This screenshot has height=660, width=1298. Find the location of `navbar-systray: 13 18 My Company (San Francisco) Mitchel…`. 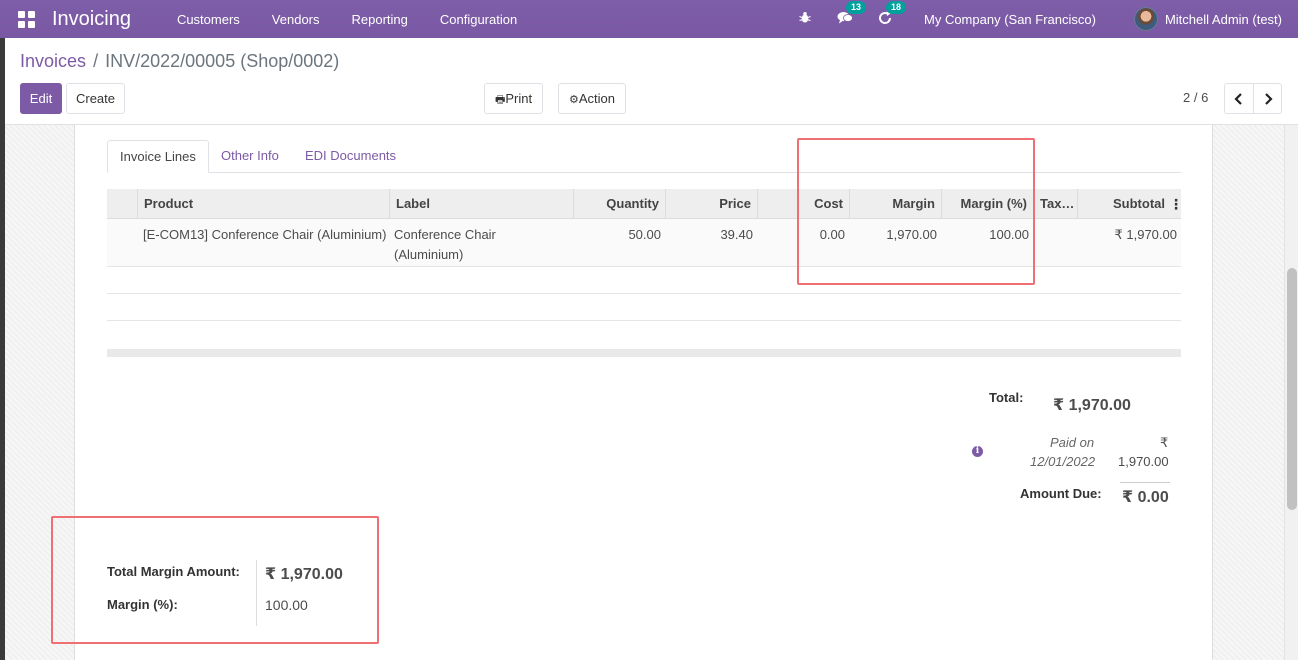

navbar-systray: 13 18 My Company (San Francisco) Mitchel… is located at coordinates (1047, 19).